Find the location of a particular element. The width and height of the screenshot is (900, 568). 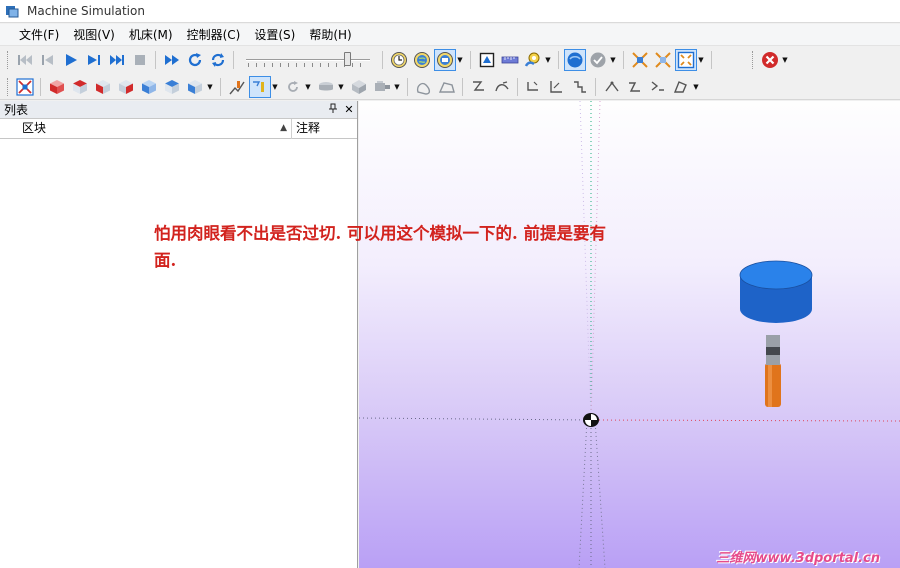

close-icon: ✕ is located at coordinates (349, 110).